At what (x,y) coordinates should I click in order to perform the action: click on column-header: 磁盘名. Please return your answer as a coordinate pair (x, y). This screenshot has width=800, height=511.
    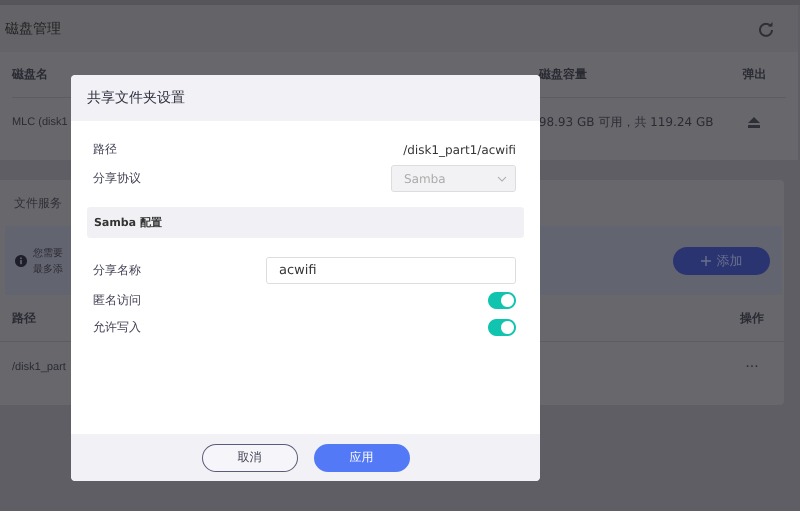
    Looking at the image, I should click on (30, 74).